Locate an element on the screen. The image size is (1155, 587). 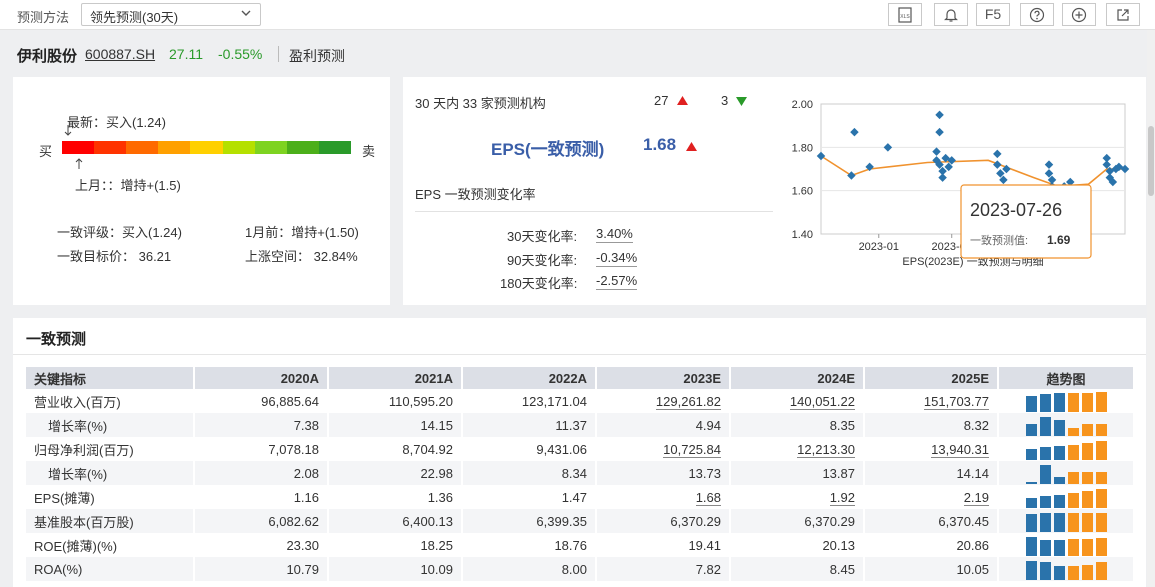
f5-refresh-button: F5 is located at coordinates (993, 14).